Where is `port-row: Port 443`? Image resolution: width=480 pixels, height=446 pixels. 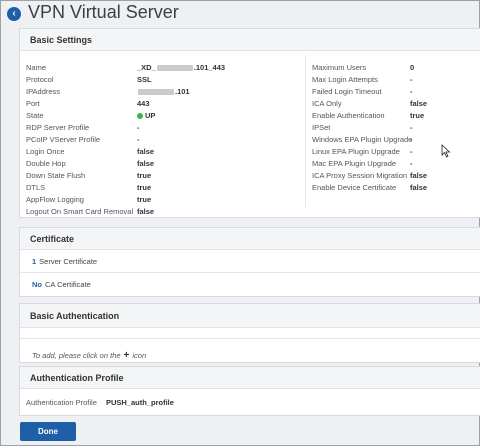
port-row: Port 443 is located at coordinates (163, 103).